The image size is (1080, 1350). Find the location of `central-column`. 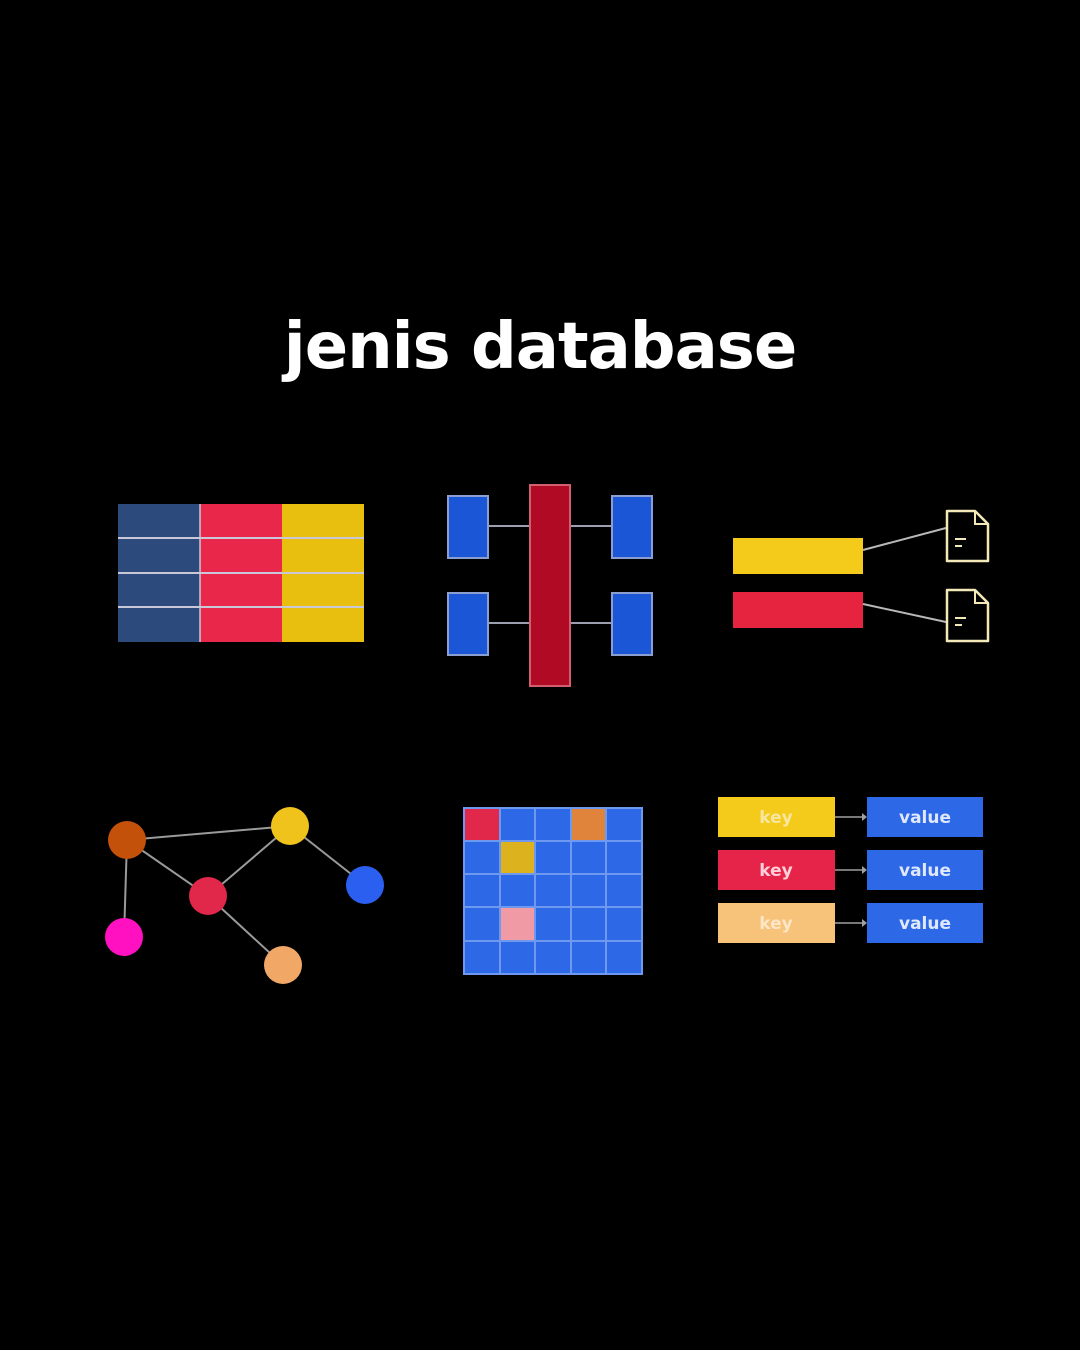

central-column is located at coordinates (550, 585).